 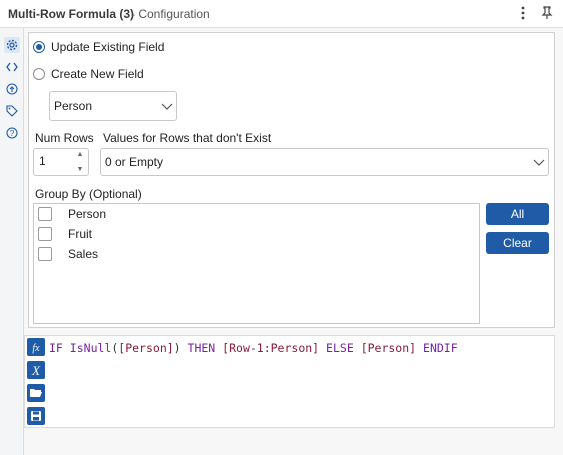 I want to click on folder-open-icon, so click(x=36, y=393).